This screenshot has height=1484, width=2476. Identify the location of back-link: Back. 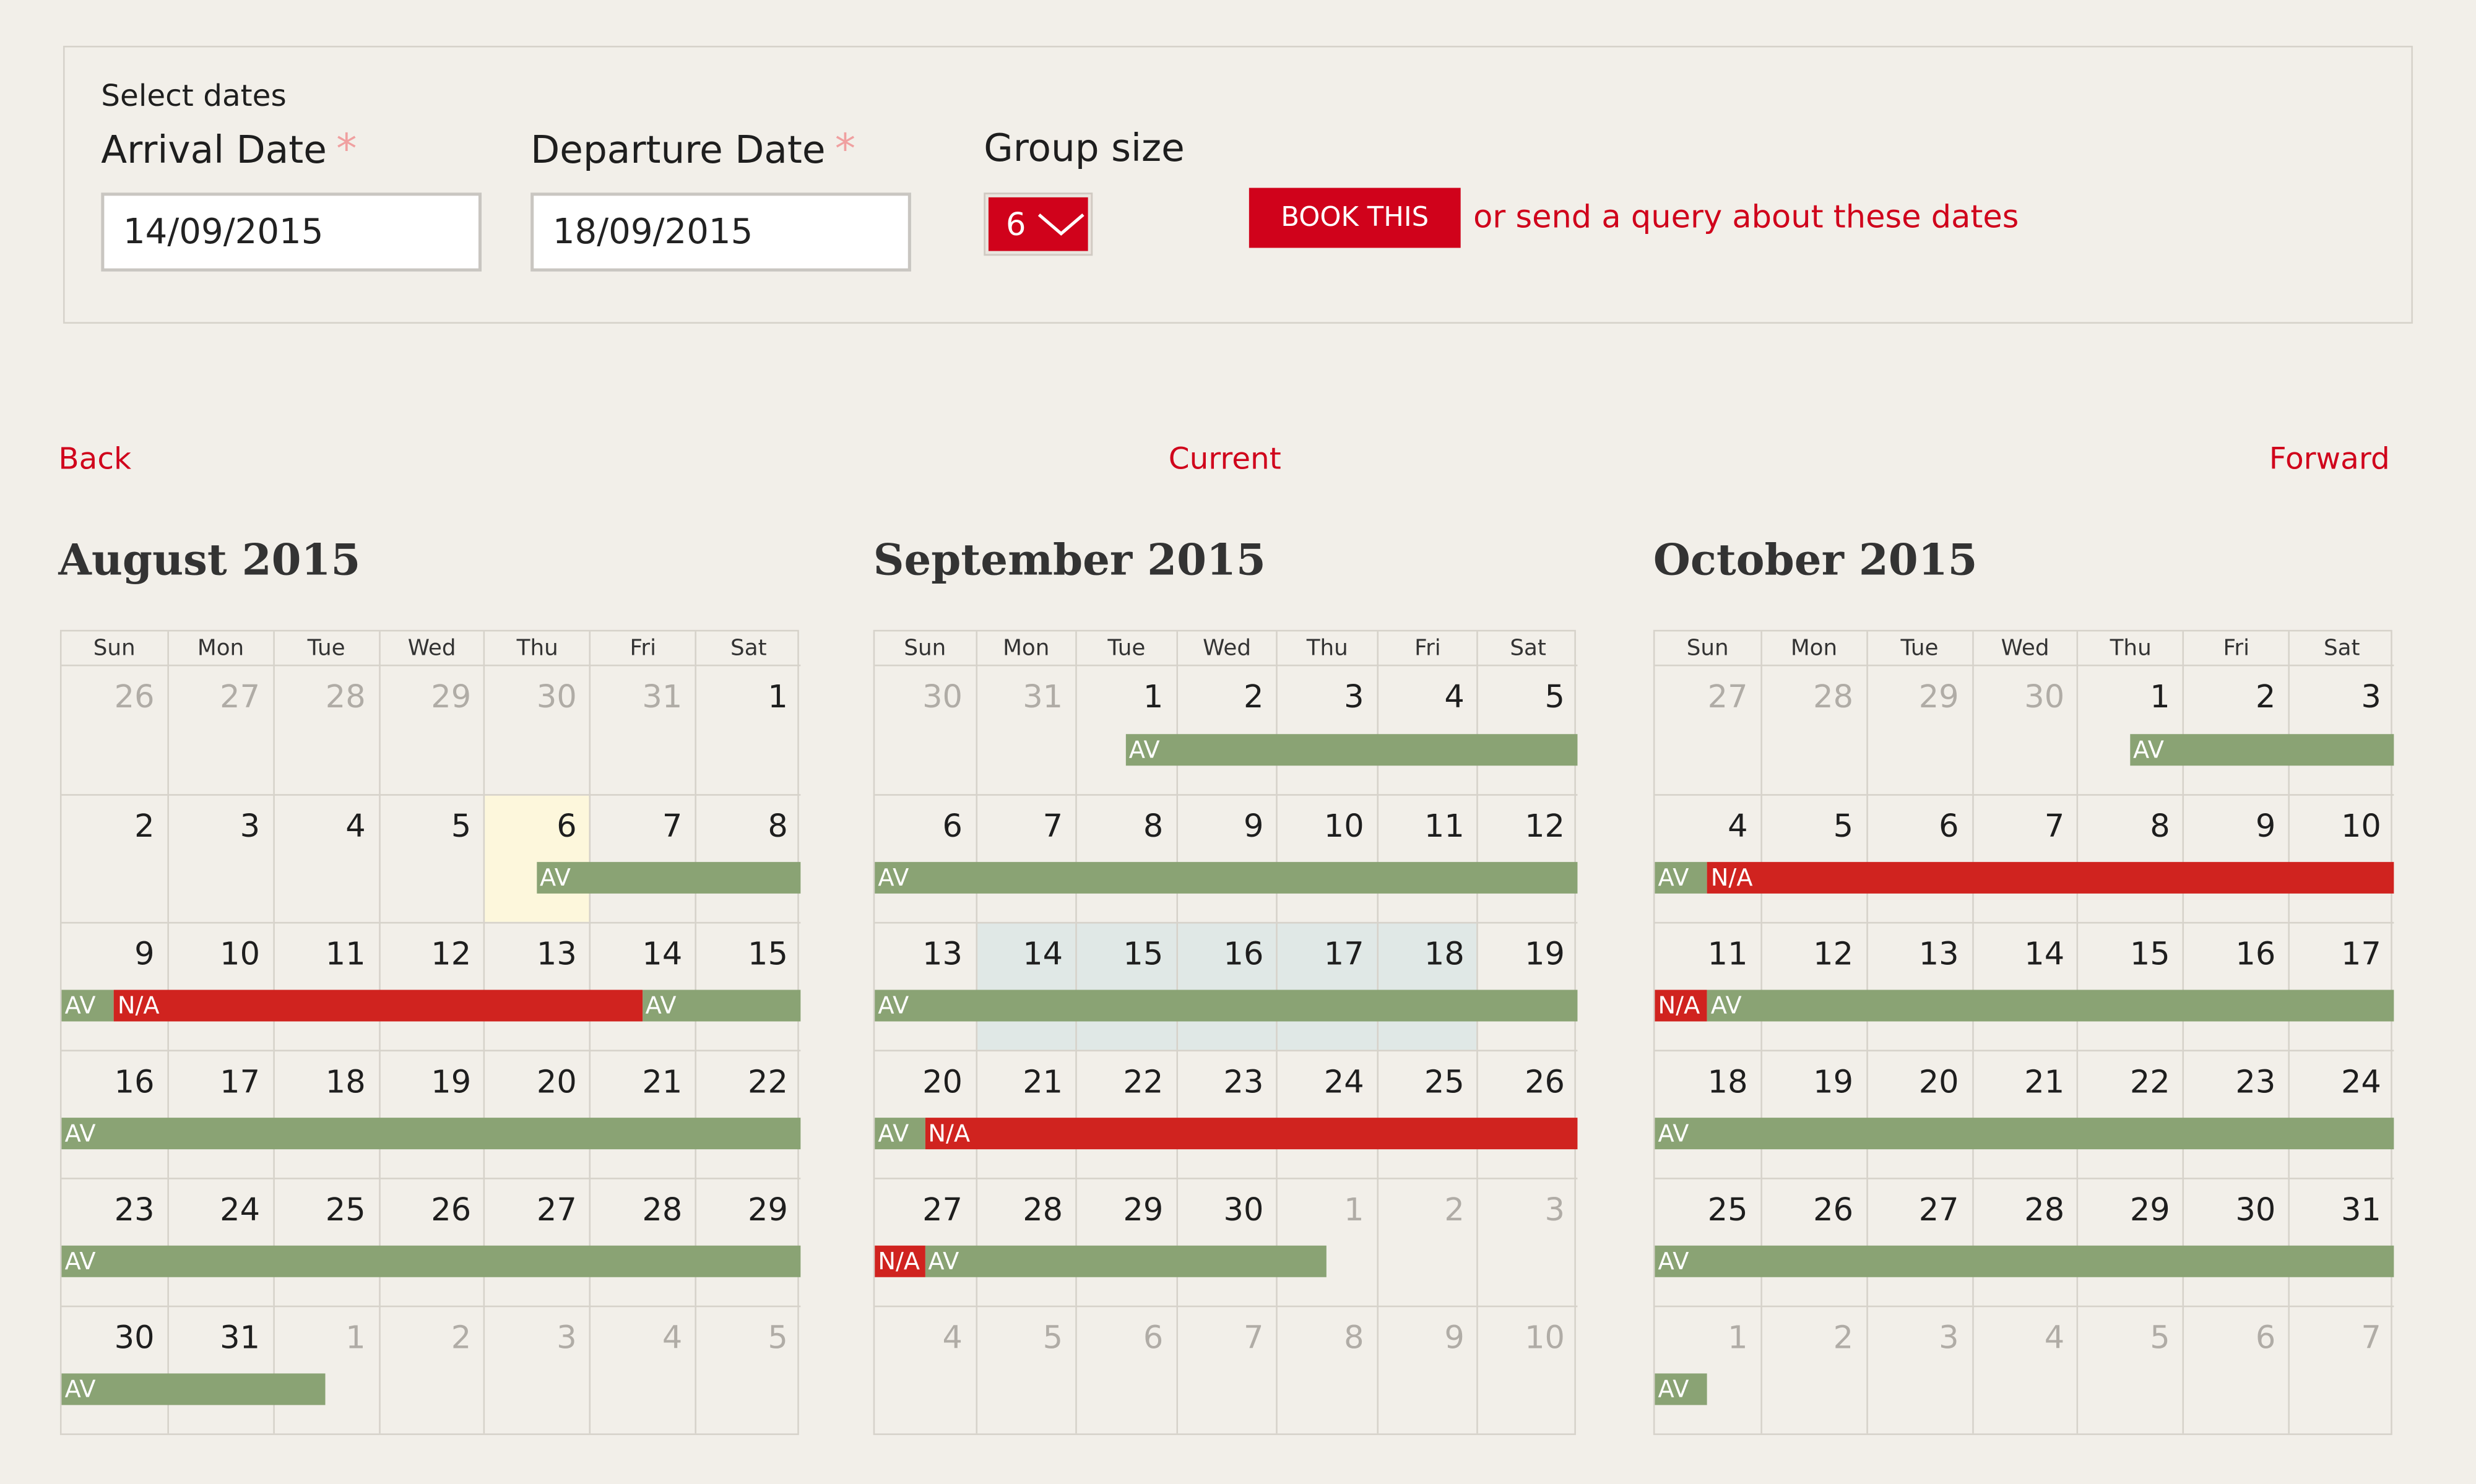
(94, 459).